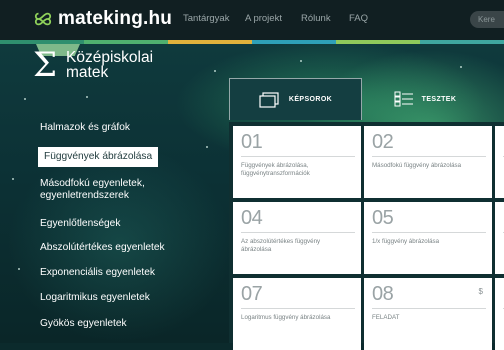 Image resolution: width=504 pixels, height=350 pixels. Describe the element at coordinates (97, 273) in the screenshot. I see `sidebar-item-exponencialis: Exponenciális egyenletek` at that location.